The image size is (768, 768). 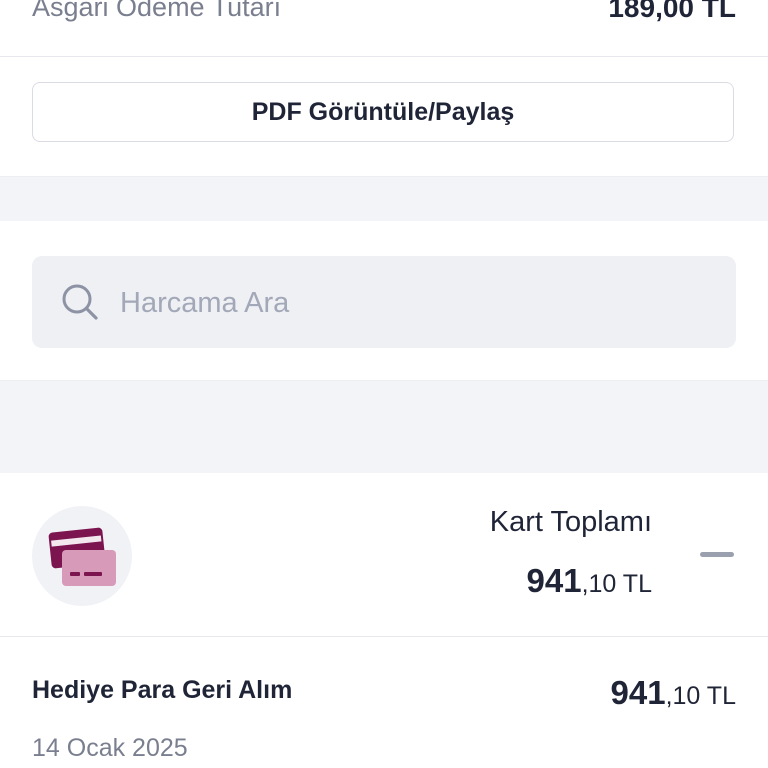 I want to click on divider, so click(x=384, y=636).